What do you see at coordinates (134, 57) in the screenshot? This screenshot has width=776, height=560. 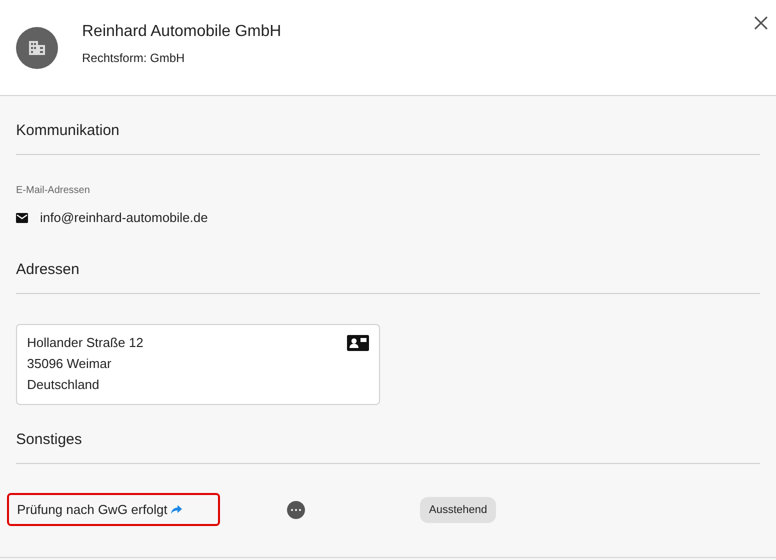 I see `legal-form: Rechtsform: GmbH` at bounding box center [134, 57].